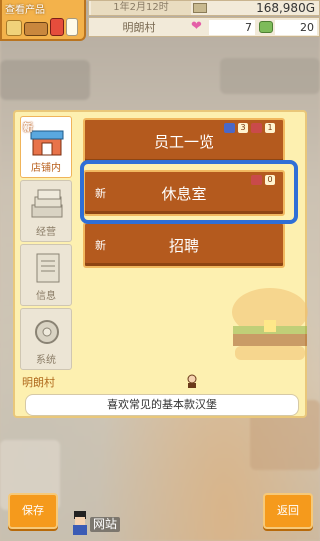 Image resolution: width=320 pixels, height=541 pixels. What do you see at coordinates (232, 27) in the screenshot?
I see `hearts-count: 7` at bounding box center [232, 27].